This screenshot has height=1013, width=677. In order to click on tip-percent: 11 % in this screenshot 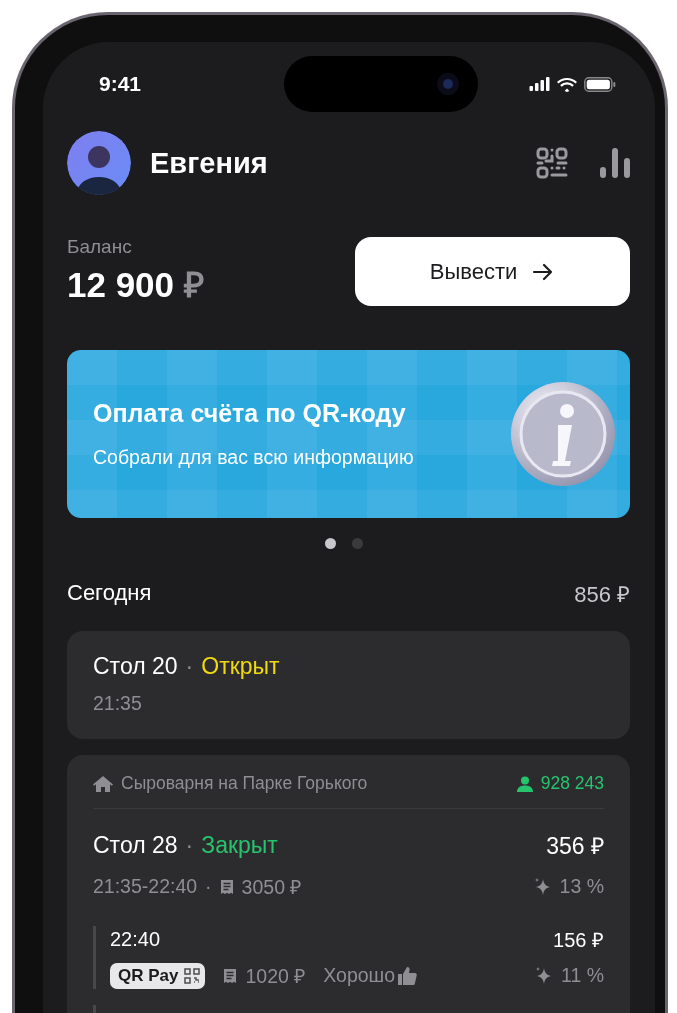, I will do `click(582, 975)`.